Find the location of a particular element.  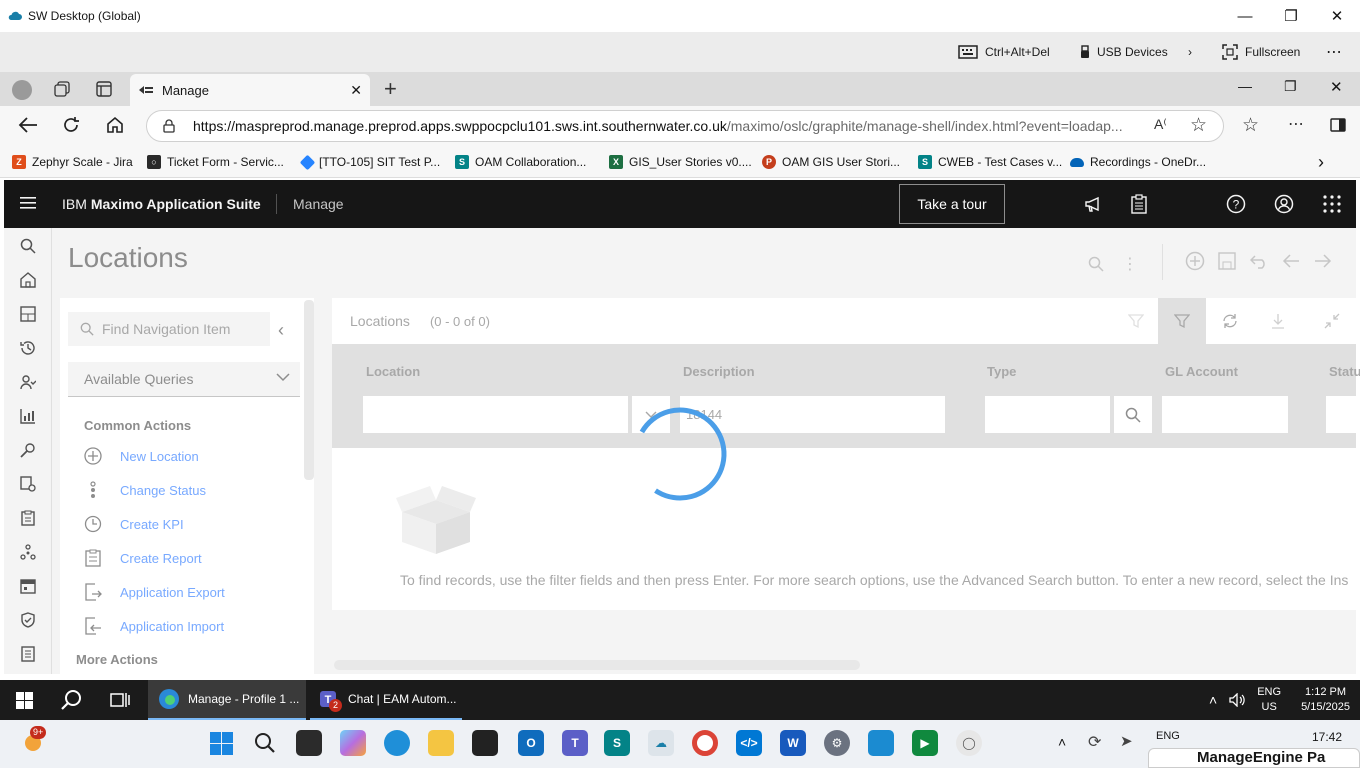

help-icon: ? is located at coordinates (1236, 204).